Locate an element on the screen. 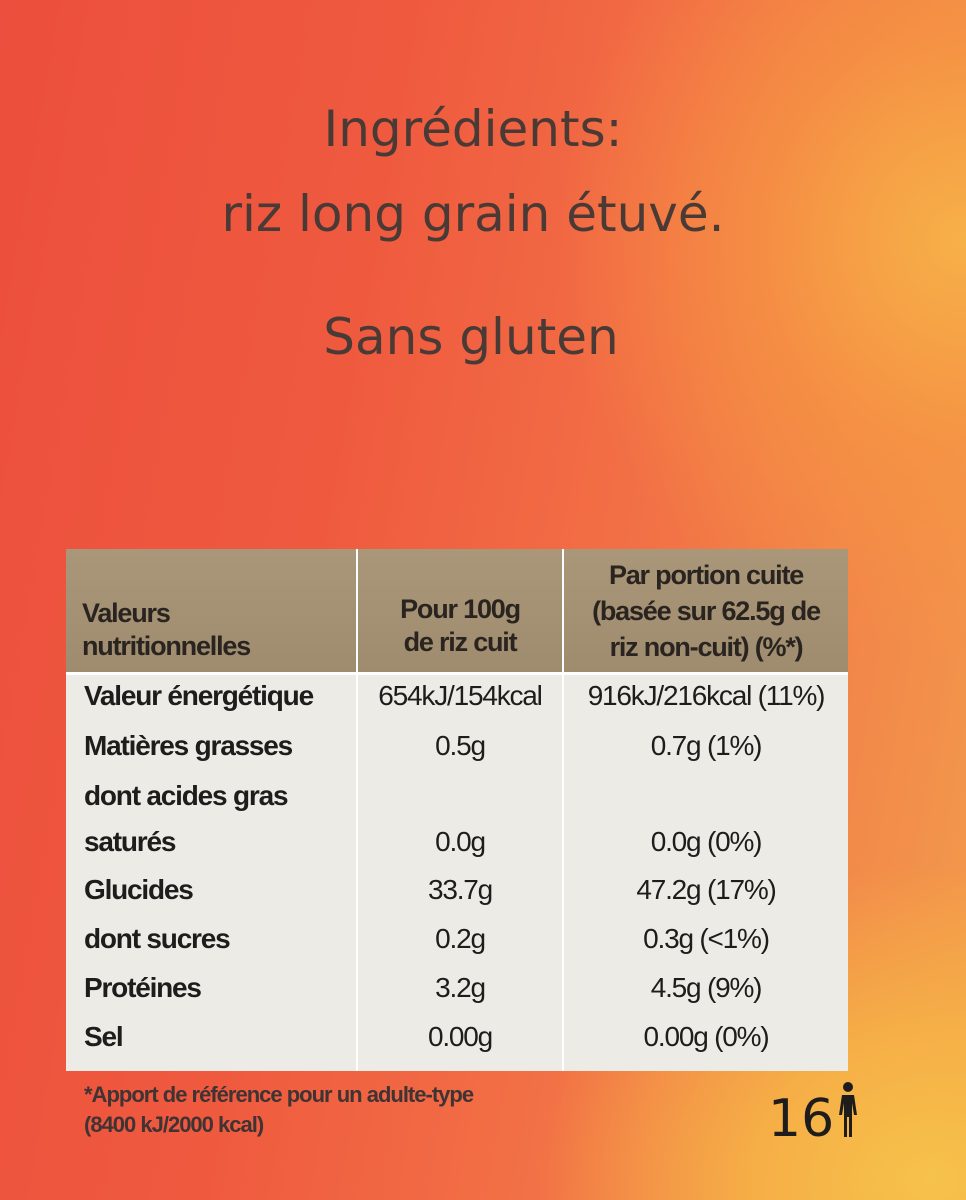 The height and width of the screenshot is (1200, 966). header-per-portion-line: riz non-cuit) (%*) is located at coordinates (706, 647).